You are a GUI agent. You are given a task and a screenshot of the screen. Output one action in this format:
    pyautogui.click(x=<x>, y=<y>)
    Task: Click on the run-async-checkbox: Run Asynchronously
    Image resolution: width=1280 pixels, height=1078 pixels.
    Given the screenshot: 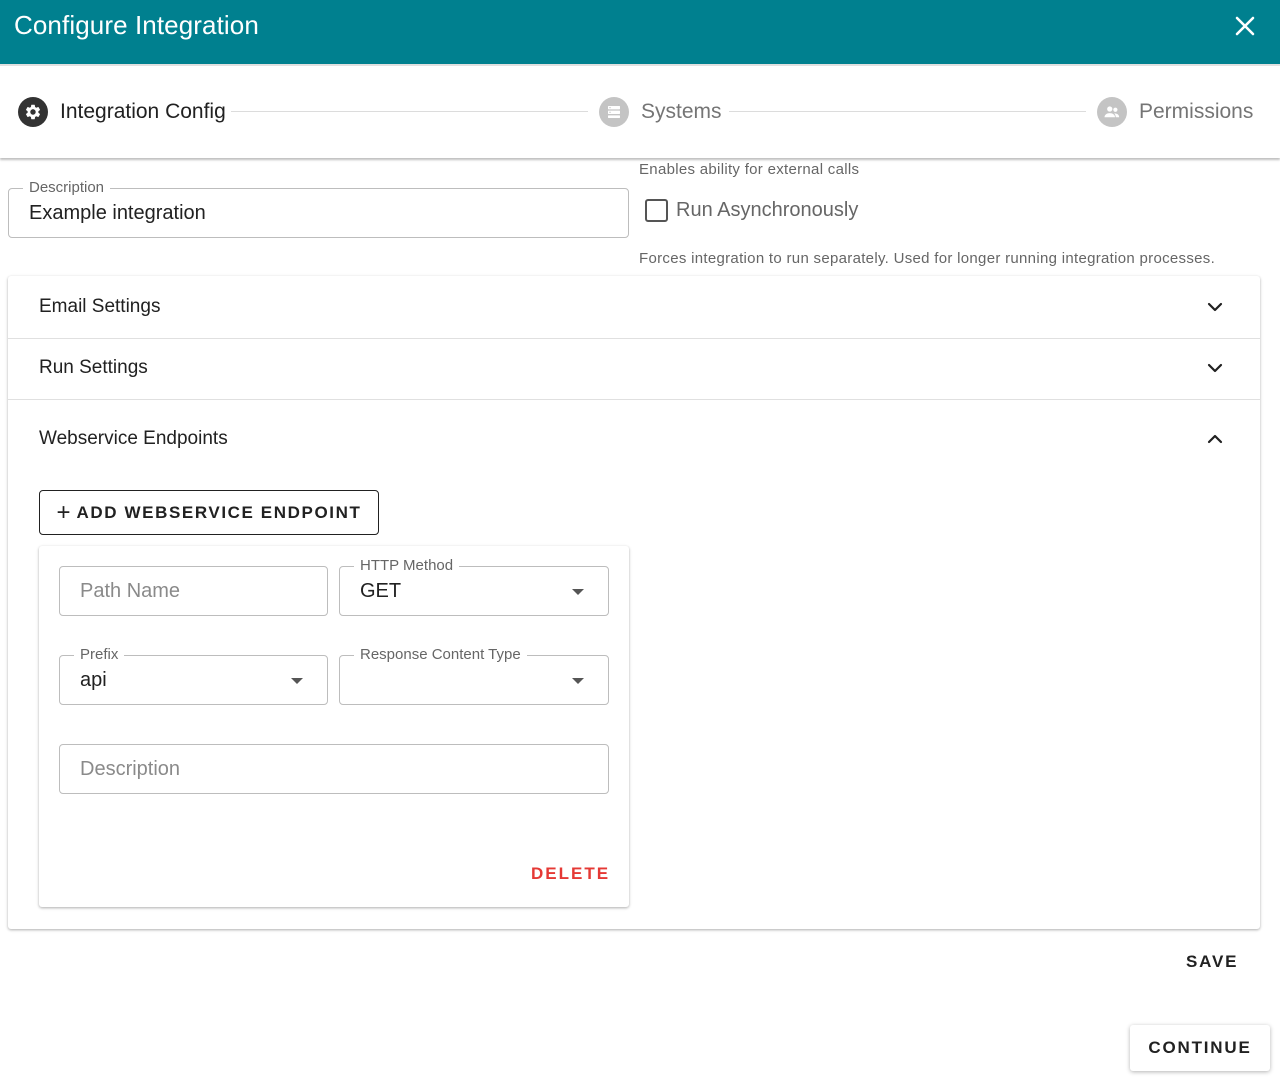 What is the action you would take?
    pyautogui.click(x=751, y=210)
    